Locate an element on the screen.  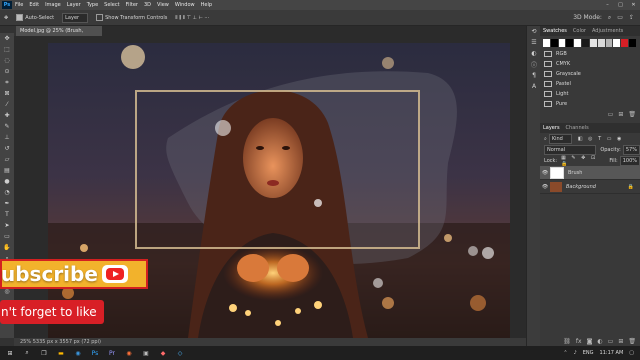
layer-row-brush: 👁 Brush is located at coordinates (590, 173).